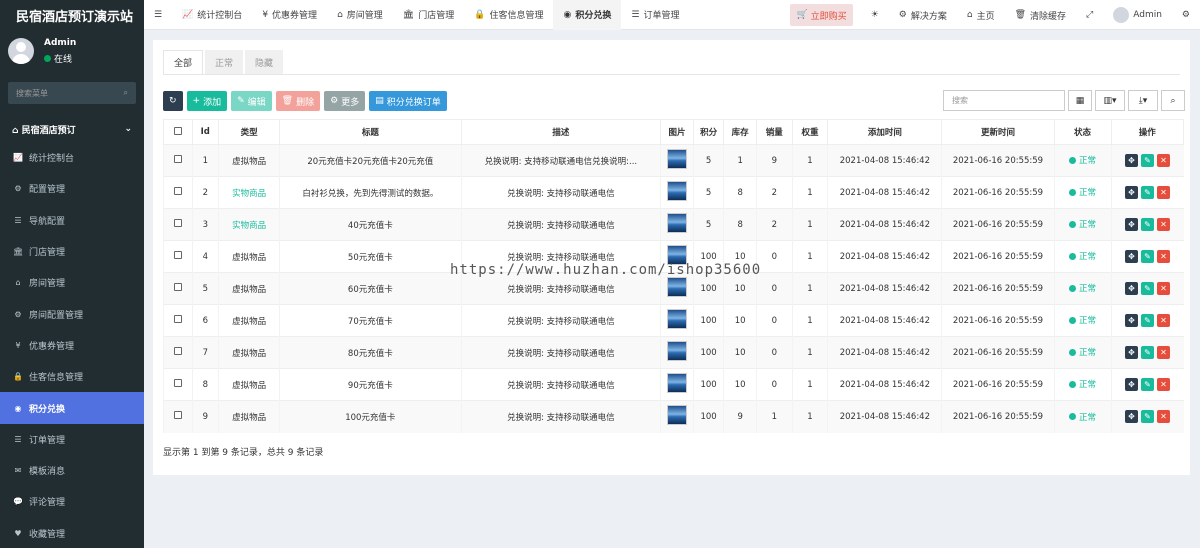 This screenshot has width=1200, height=548. I want to click on header-title: 标题, so click(370, 132).